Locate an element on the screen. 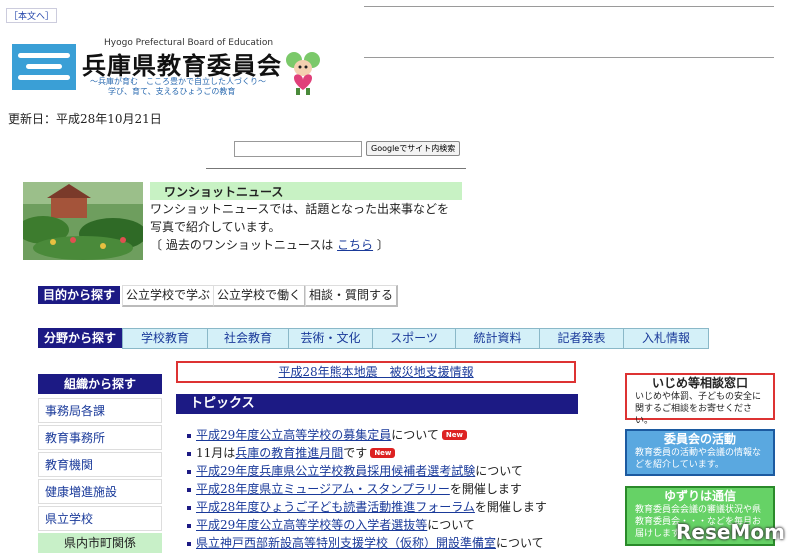 The image size is (800, 553). topic-item: 平成29年度公立高等学校の募集定員について New is located at coordinates (327, 435).